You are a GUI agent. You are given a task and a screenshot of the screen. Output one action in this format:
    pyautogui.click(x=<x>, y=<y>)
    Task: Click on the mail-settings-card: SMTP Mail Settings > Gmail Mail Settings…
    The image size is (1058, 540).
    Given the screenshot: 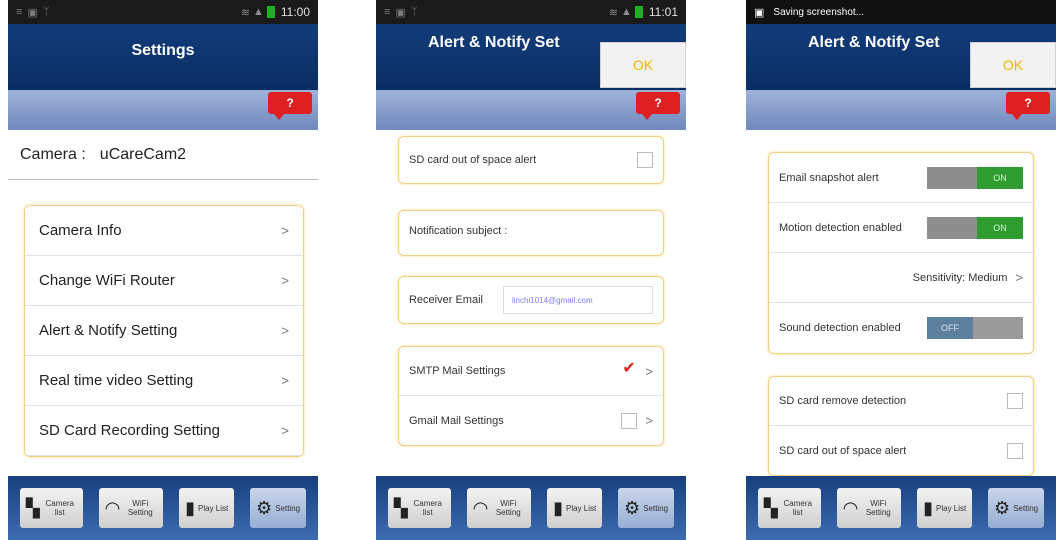 What is the action you would take?
    pyautogui.click(x=531, y=396)
    